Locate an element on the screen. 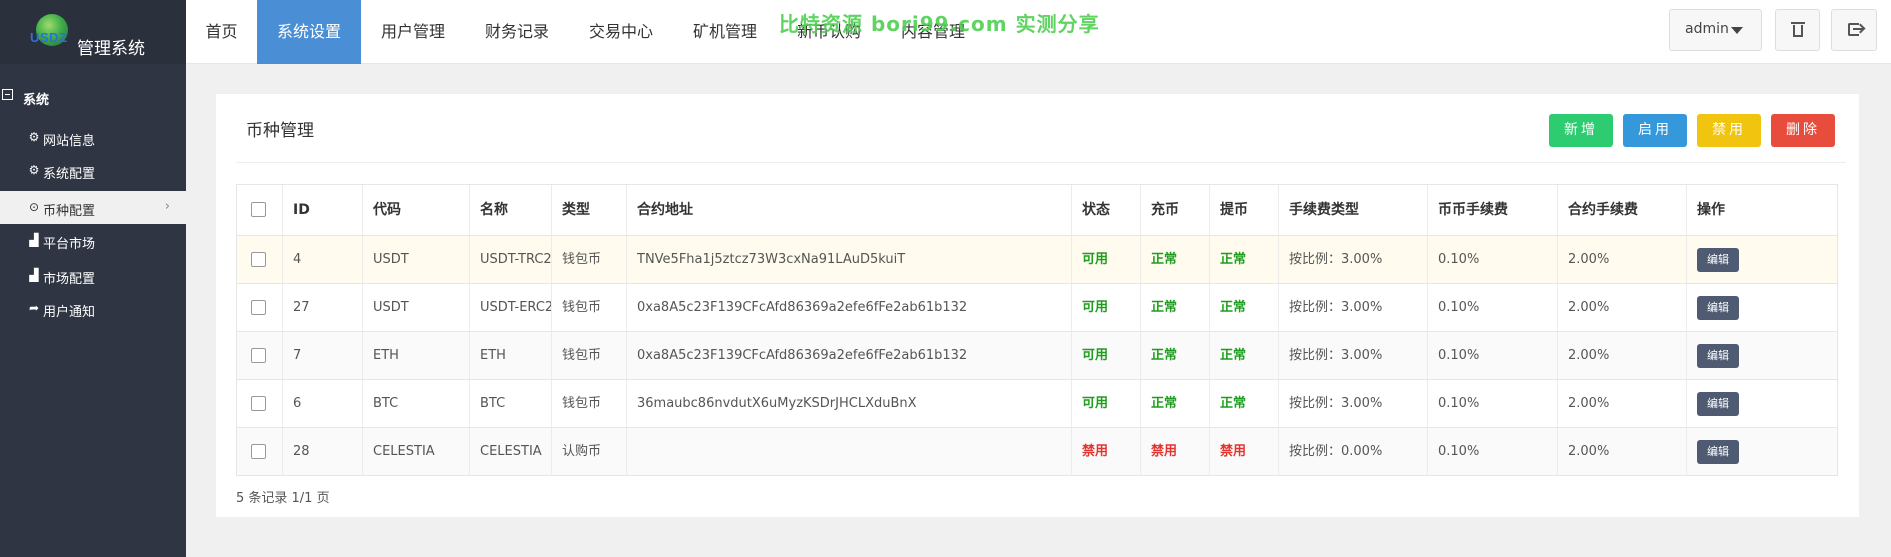 The width and height of the screenshot is (1891, 557). column-header: 提币 is located at coordinates (1243, 210).